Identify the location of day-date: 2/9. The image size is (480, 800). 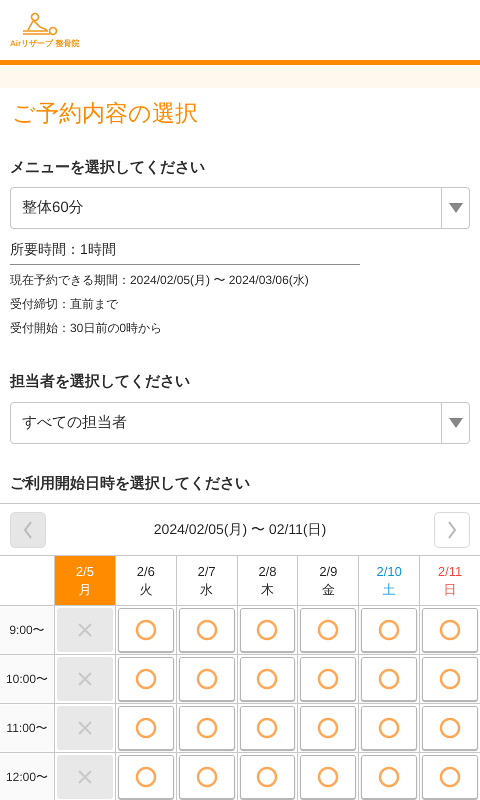
(328, 571).